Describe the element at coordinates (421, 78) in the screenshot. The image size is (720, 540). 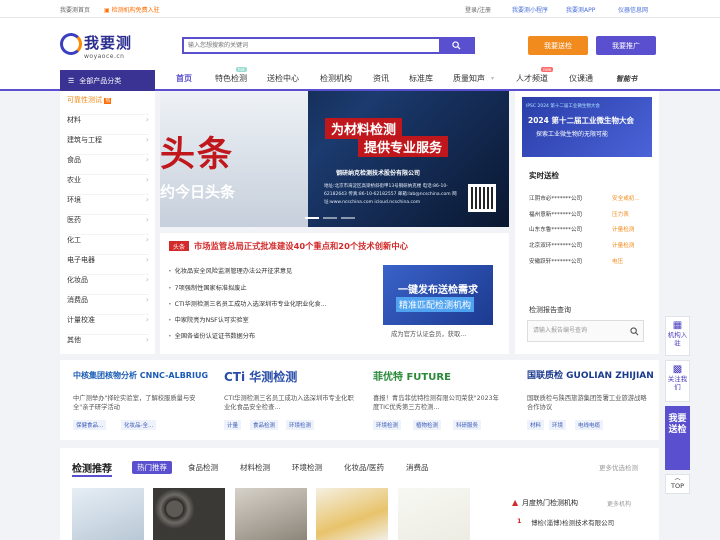
I see `nav-standards: 标准库` at that location.